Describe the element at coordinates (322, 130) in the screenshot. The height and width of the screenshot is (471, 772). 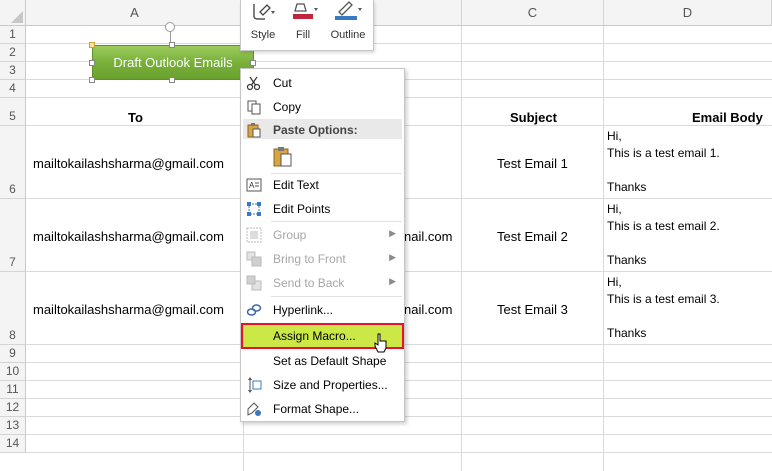
I see `menu-item-paste-options: Paste Options:` at that location.